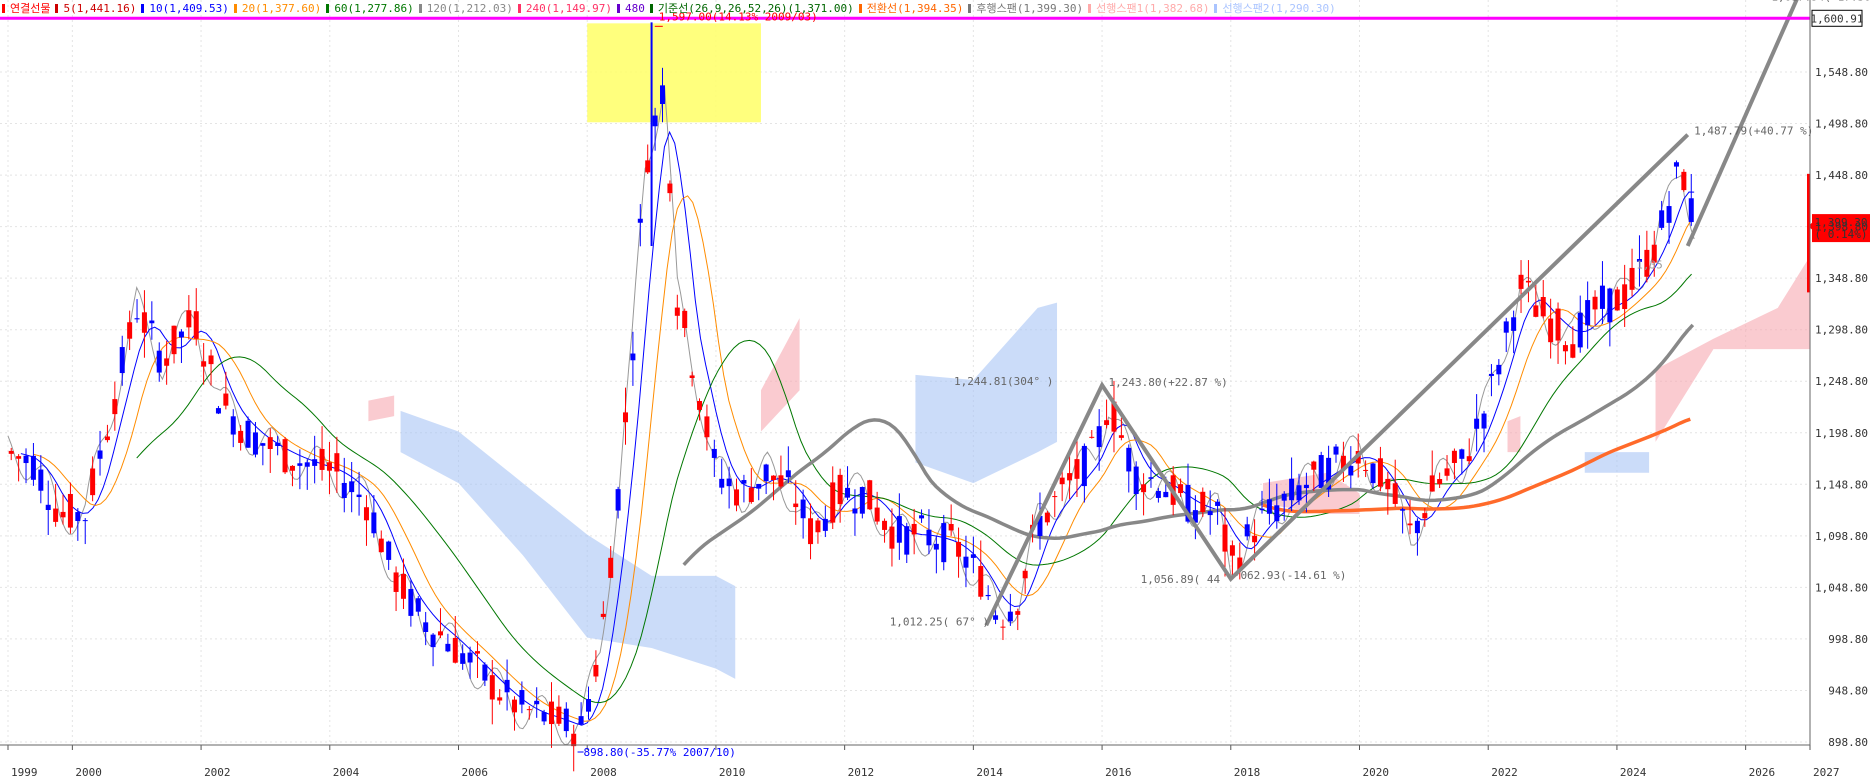 The image size is (1873, 780). What do you see at coordinates (989, 772) in the screenshot?
I see `x-tick-label: 2014` at bounding box center [989, 772].